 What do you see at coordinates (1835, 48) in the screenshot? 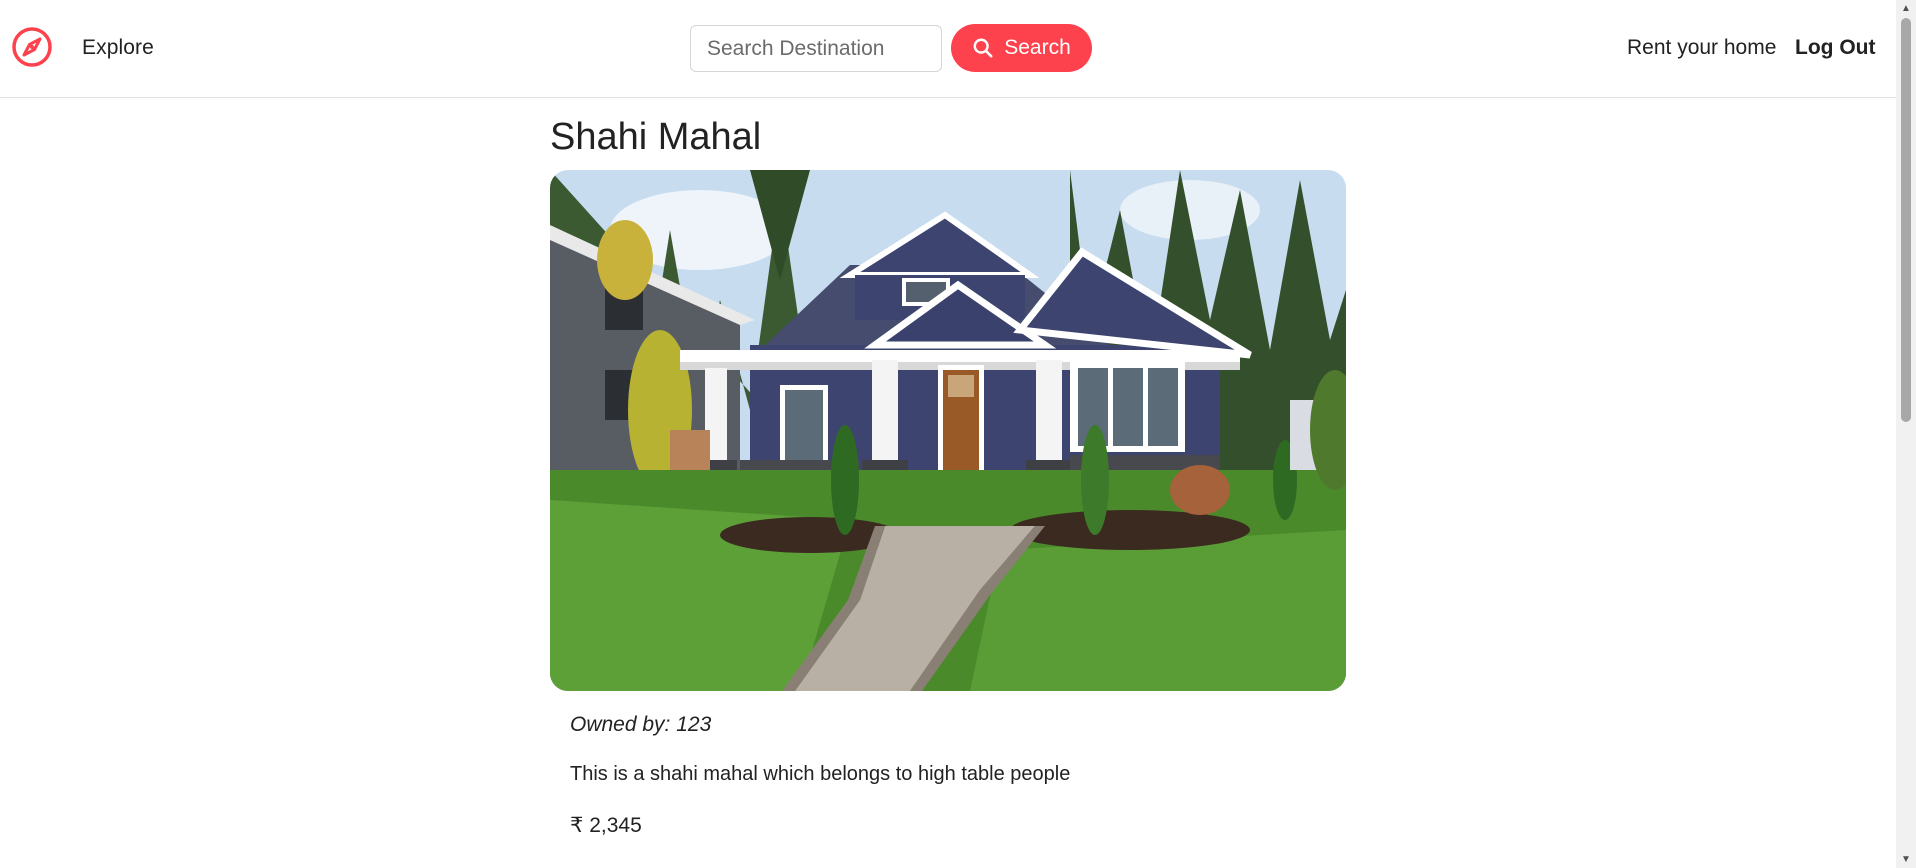
I see `nav-logout-link: Log Out` at bounding box center [1835, 48].